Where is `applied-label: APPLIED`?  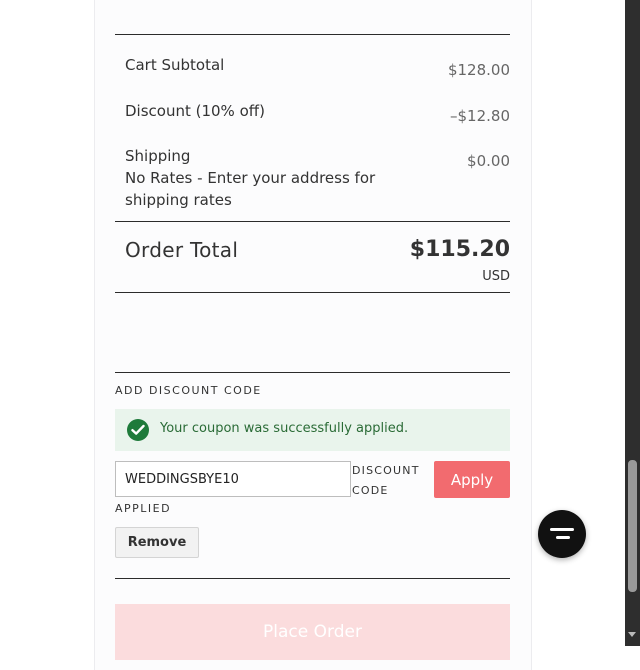 applied-label: APPLIED is located at coordinates (143, 508).